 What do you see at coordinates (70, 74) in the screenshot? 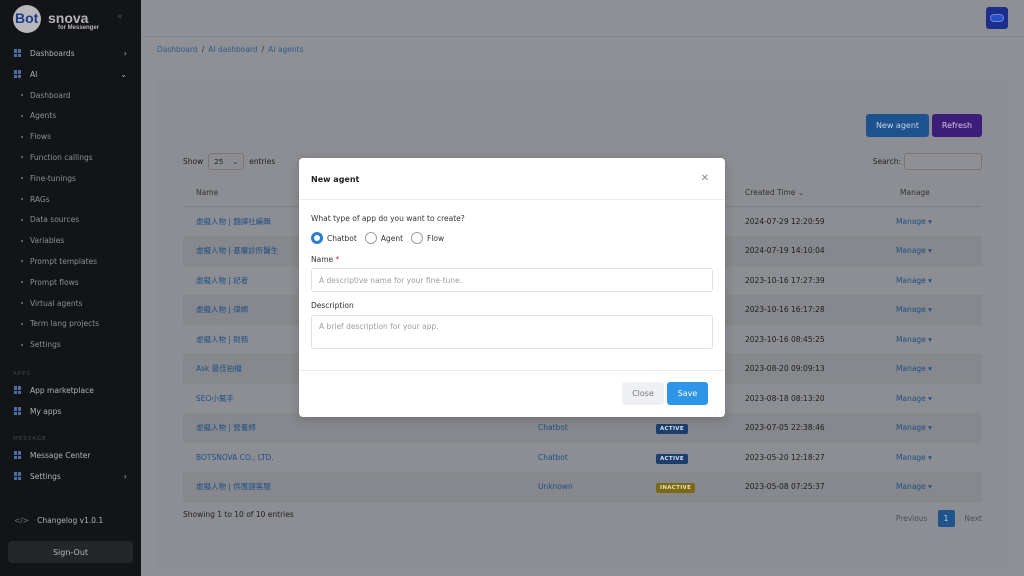
I see `sidebar-item-ai: AI ⌄` at bounding box center [70, 74].